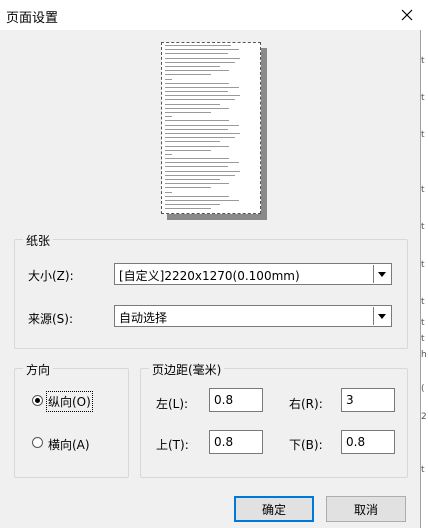  Describe the element at coordinates (274, 509) in the screenshot. I see `ok-button: 确定` at that location.